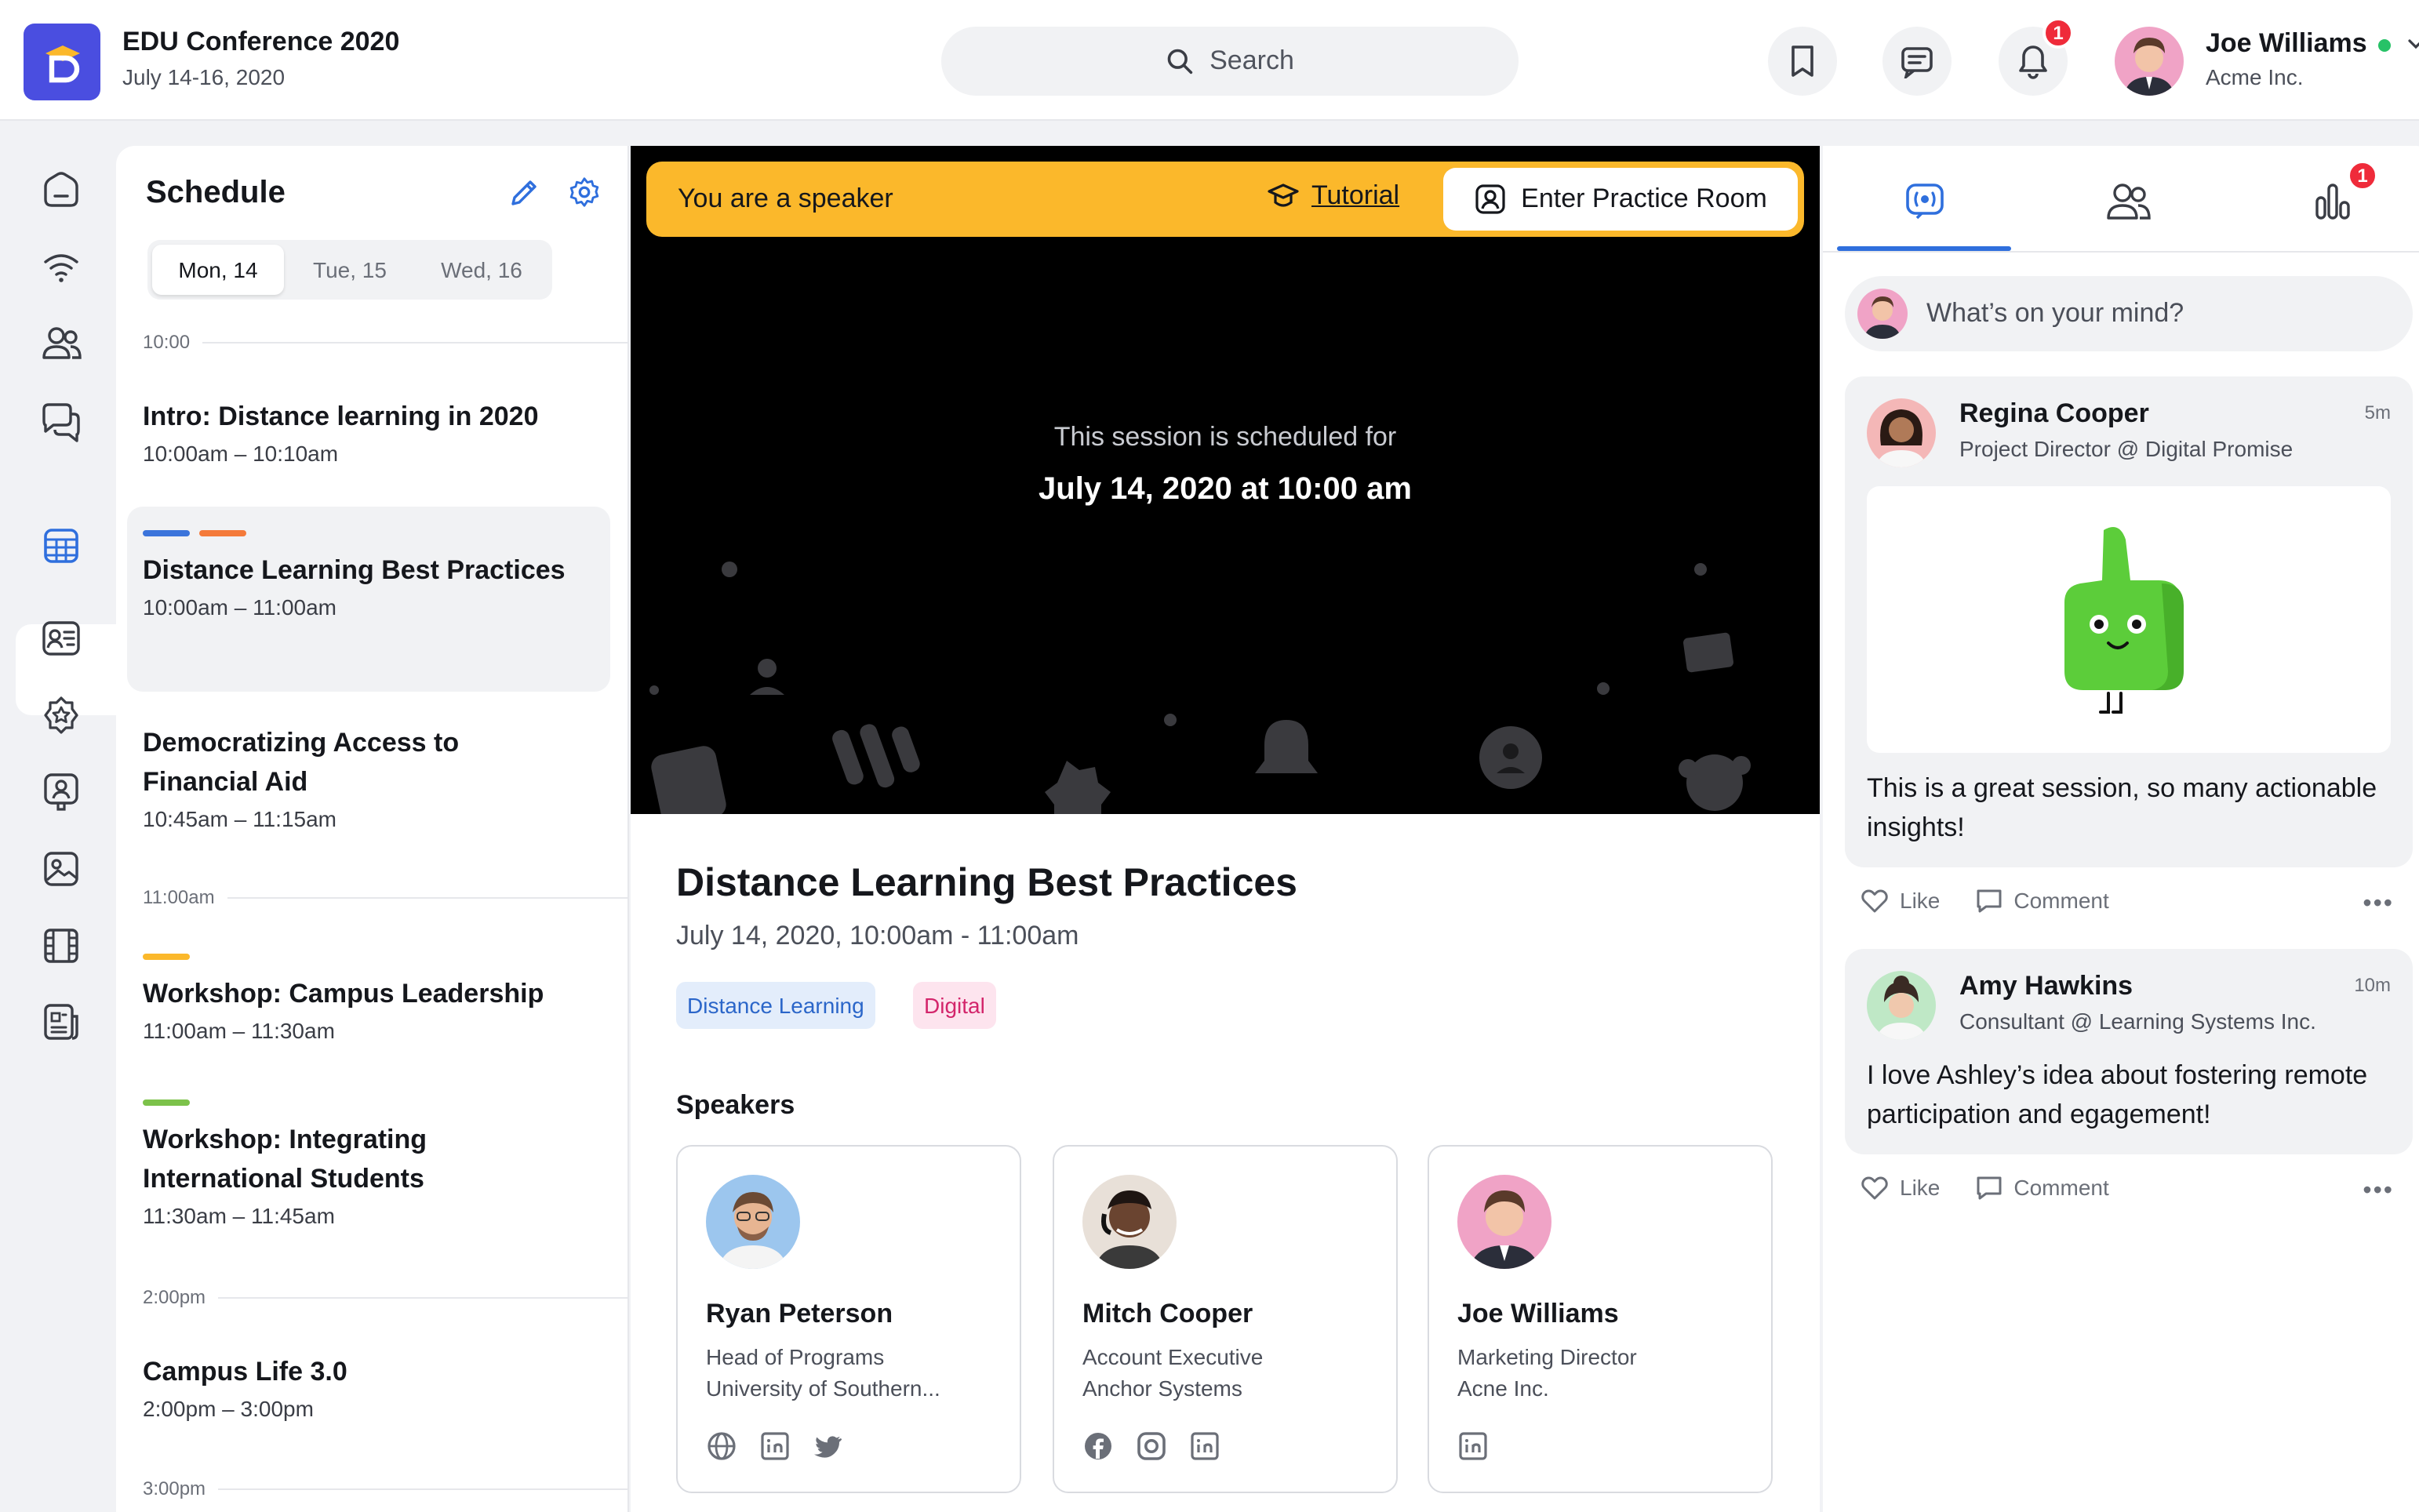  I want to click on graduation-cap-icon, so click(1283, 195).